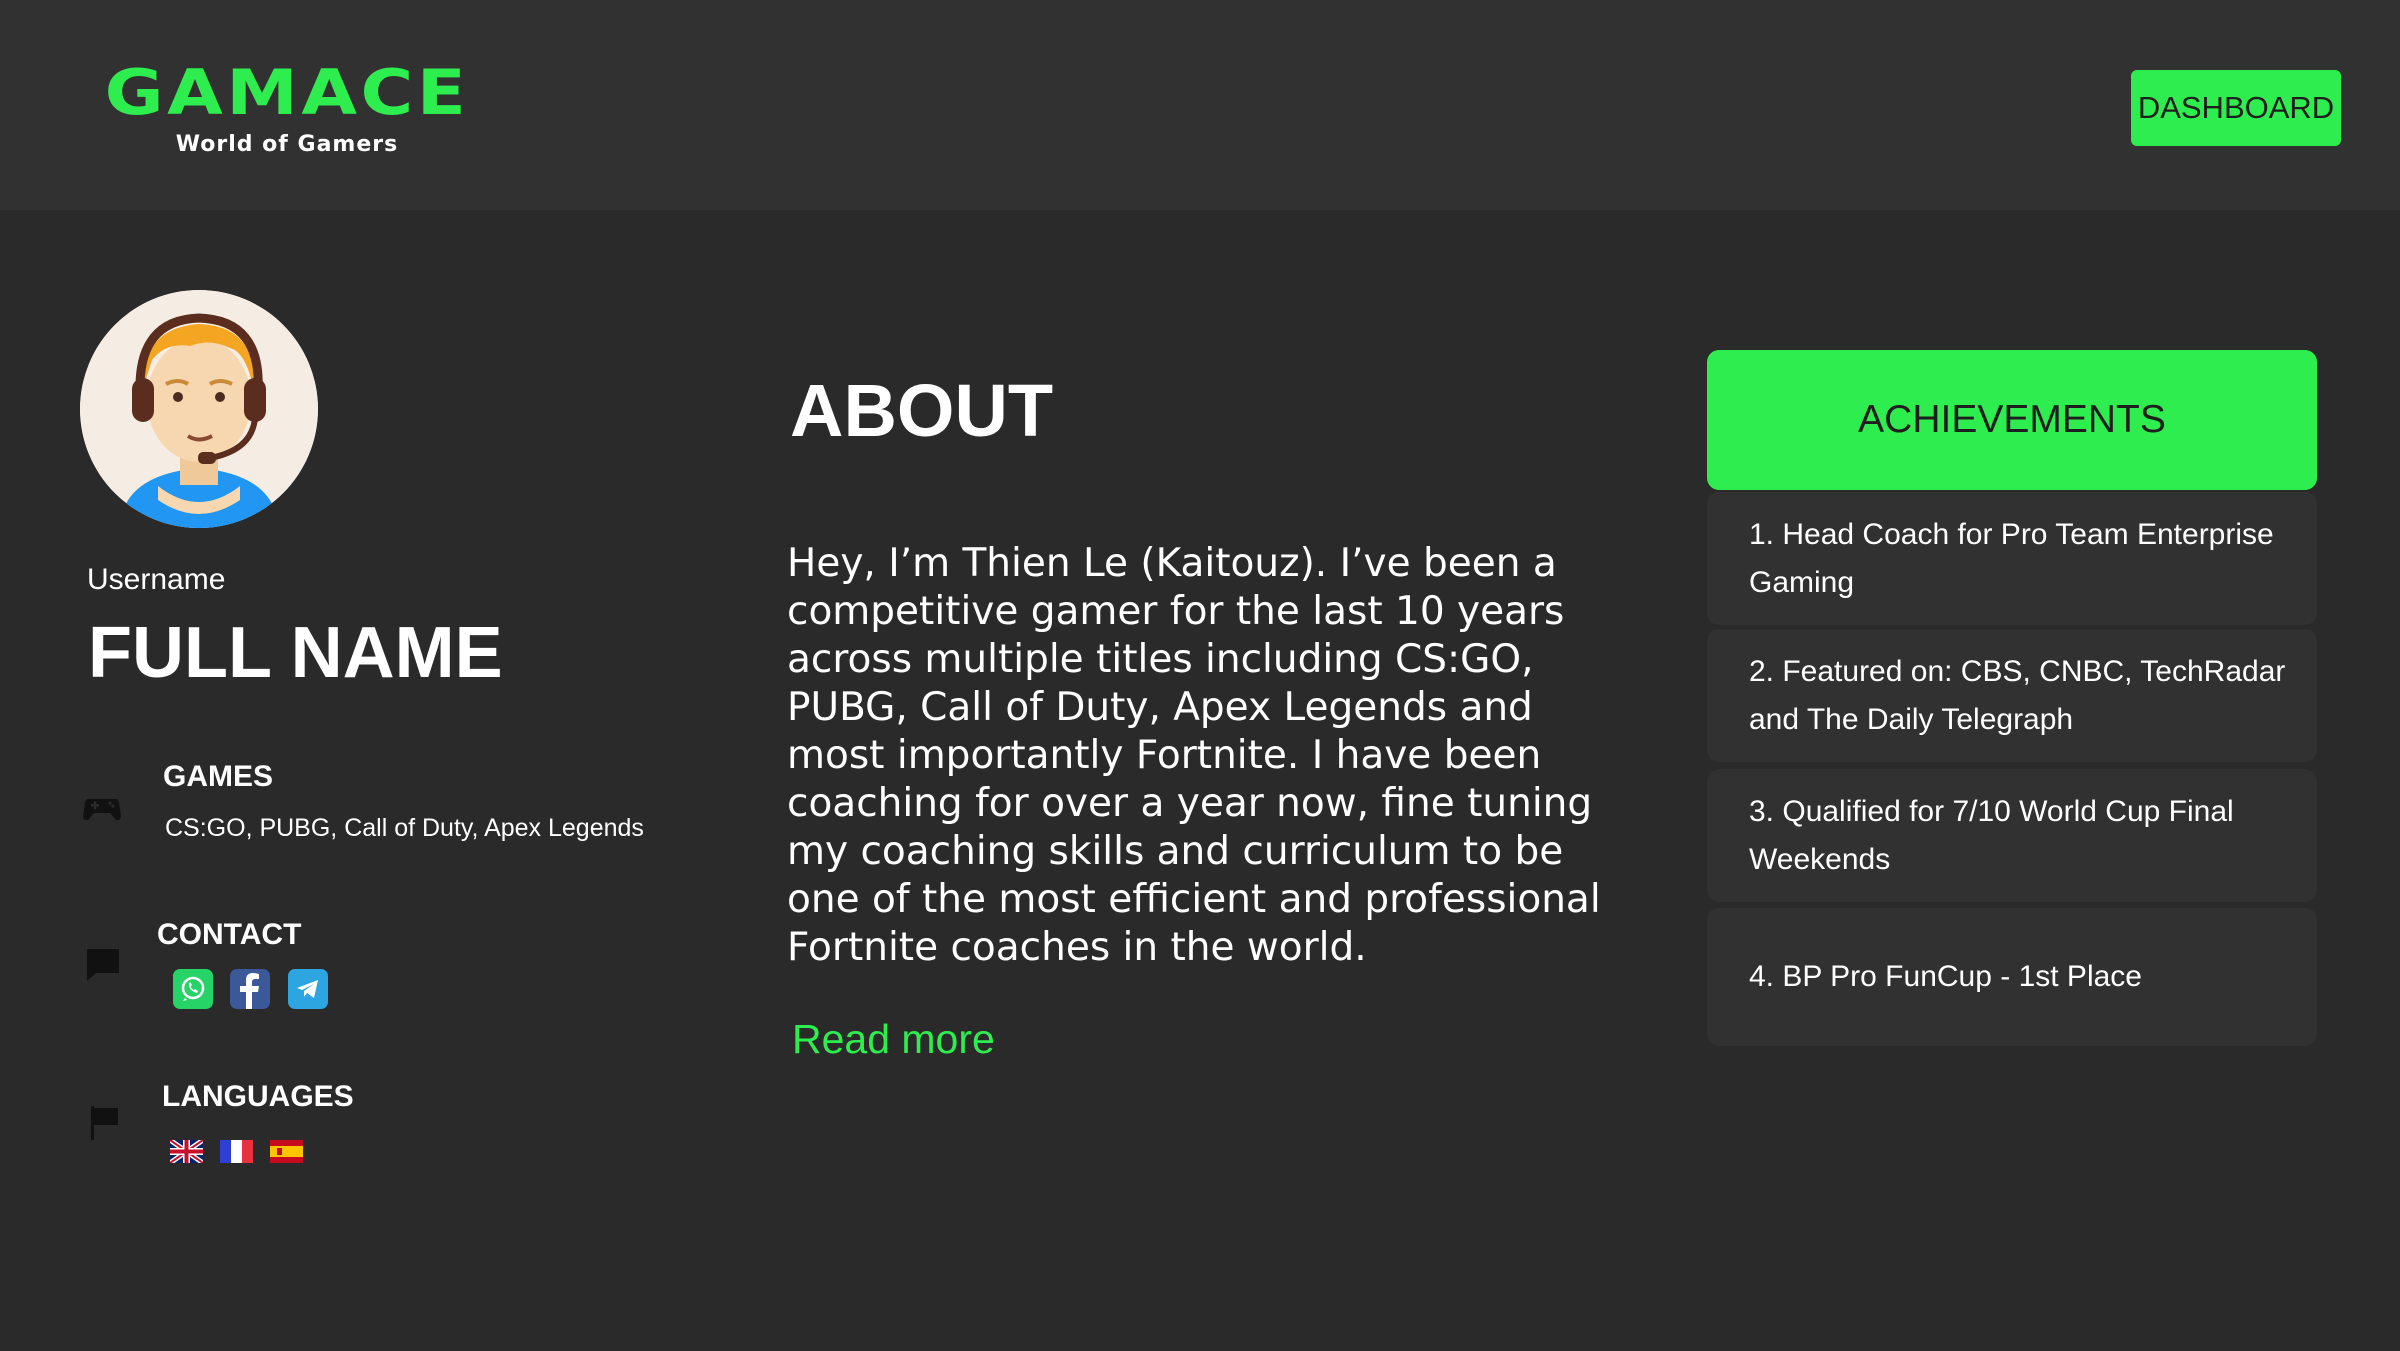  I want to click on dashboard-button: DASHBOARD, so click(2236, 108).